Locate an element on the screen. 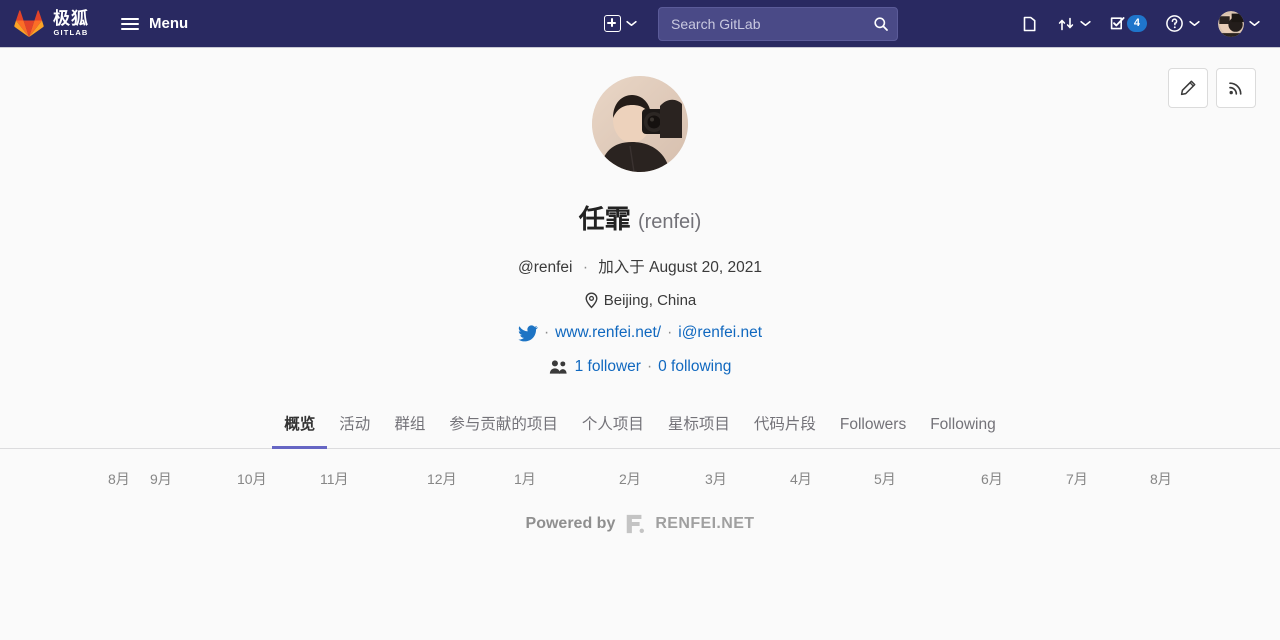  contribution-calendar: 8月 9月 10月 11月 12月 1月 2月 3月 4月 5月 6月 7月 8月 is located at coordinates (640, 477).